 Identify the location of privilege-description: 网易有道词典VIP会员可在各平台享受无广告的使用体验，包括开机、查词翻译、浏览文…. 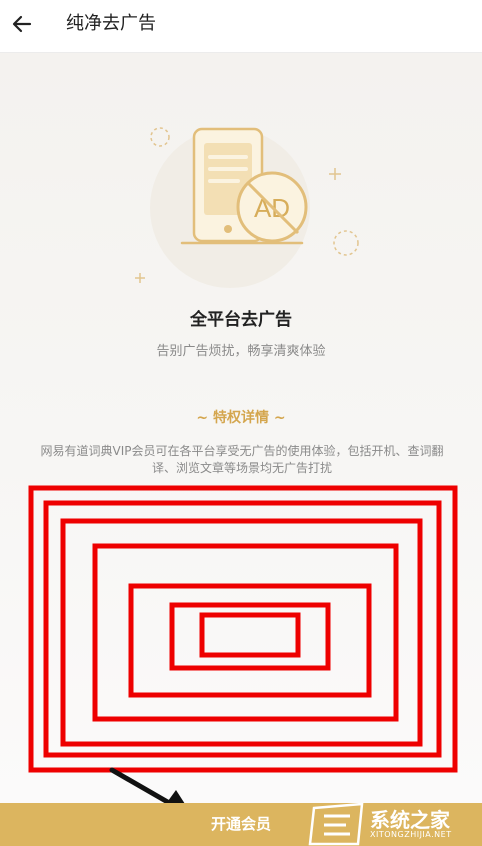
(242, 459).